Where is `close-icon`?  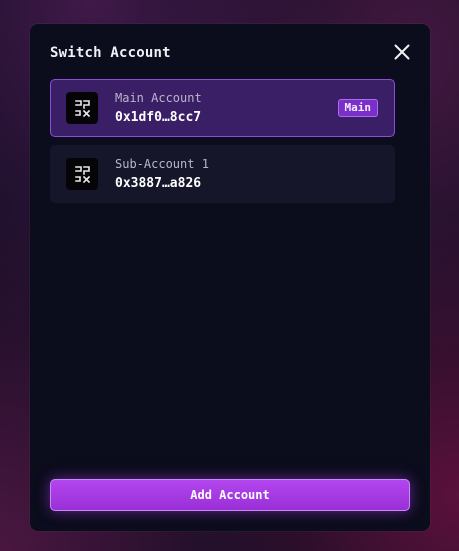 close-icon is located at coordinates (402, 52).